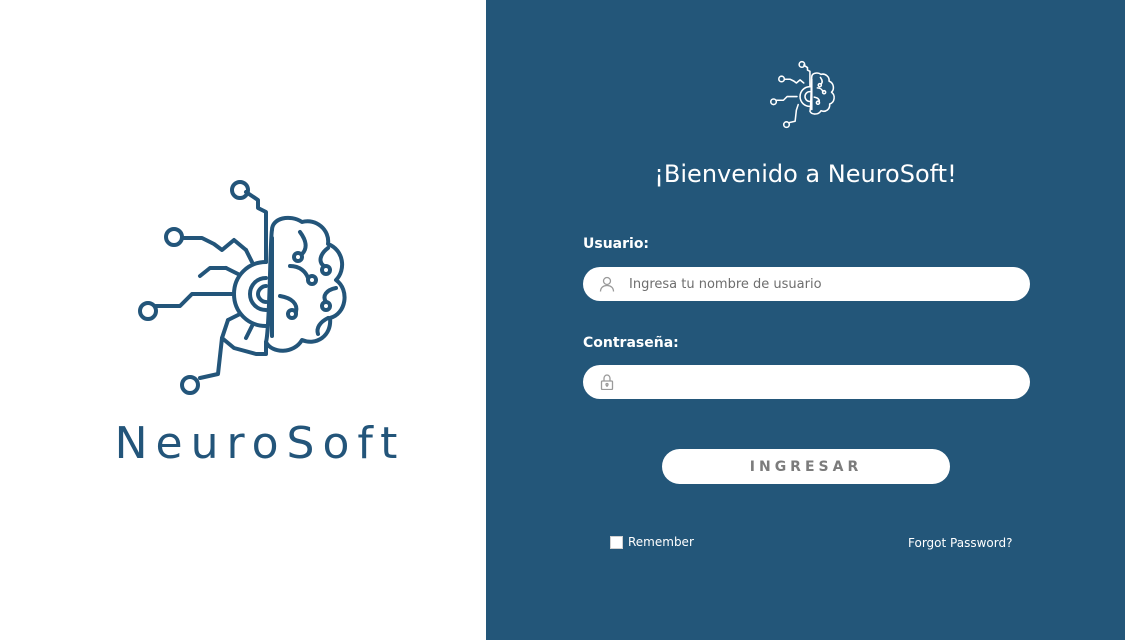  Describe the element at coordinates (616, 244) in the screenshot. I see `username-label: Usuario:` at that location.